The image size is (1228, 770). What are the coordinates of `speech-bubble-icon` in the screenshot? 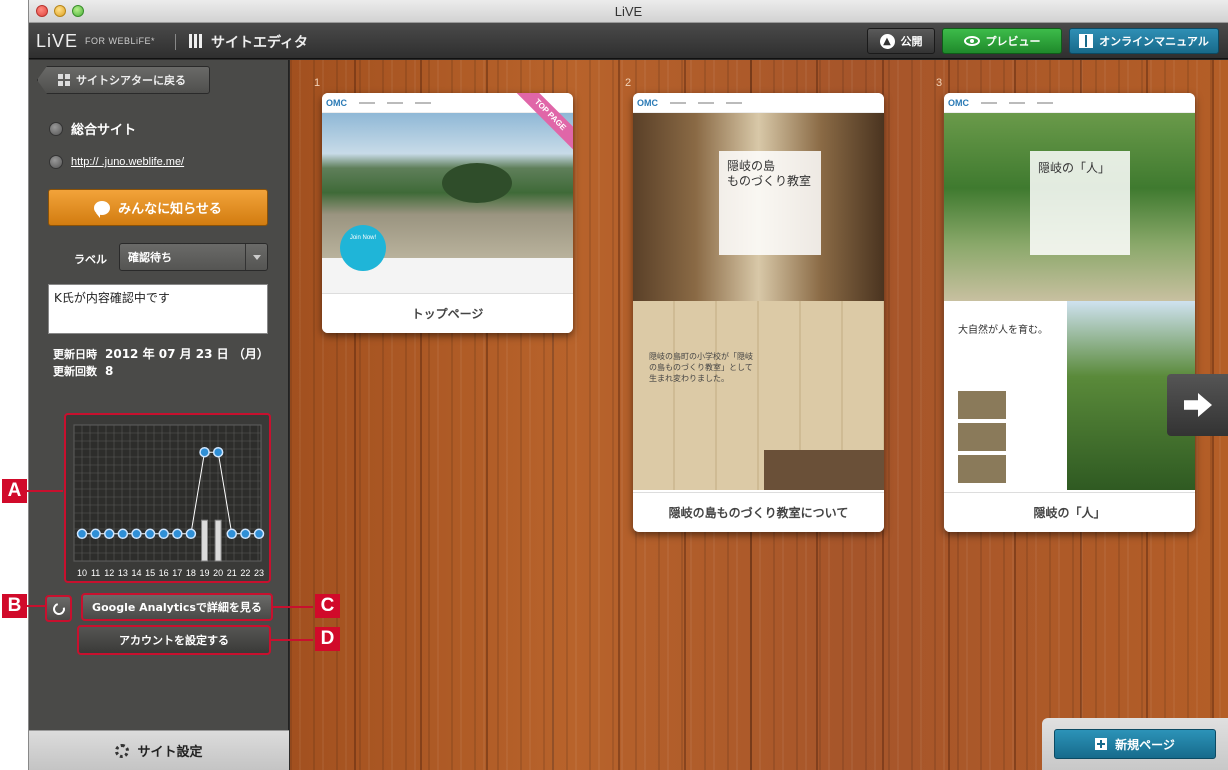 It's located at (102, 209).